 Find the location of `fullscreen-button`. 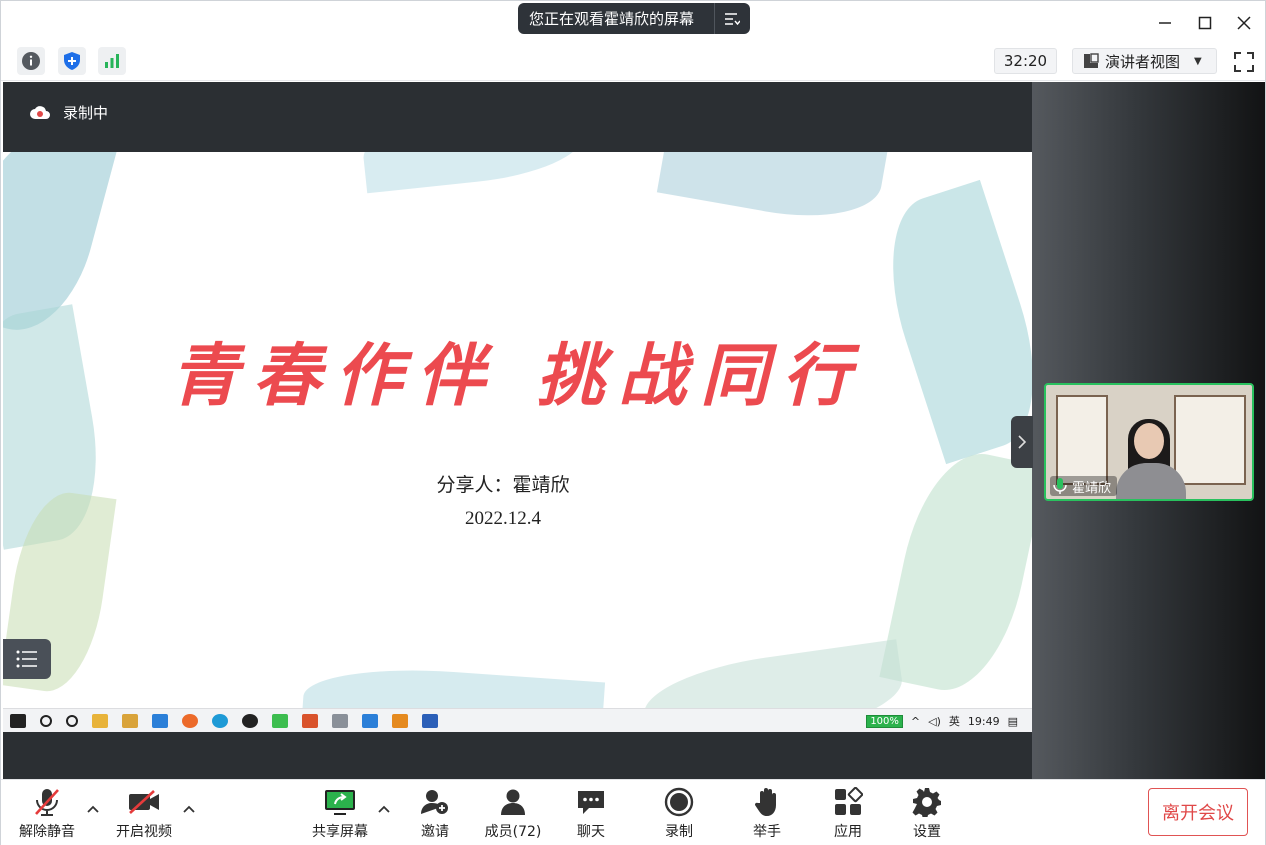

fullscreen-button is located at coordinates (1244, 62).